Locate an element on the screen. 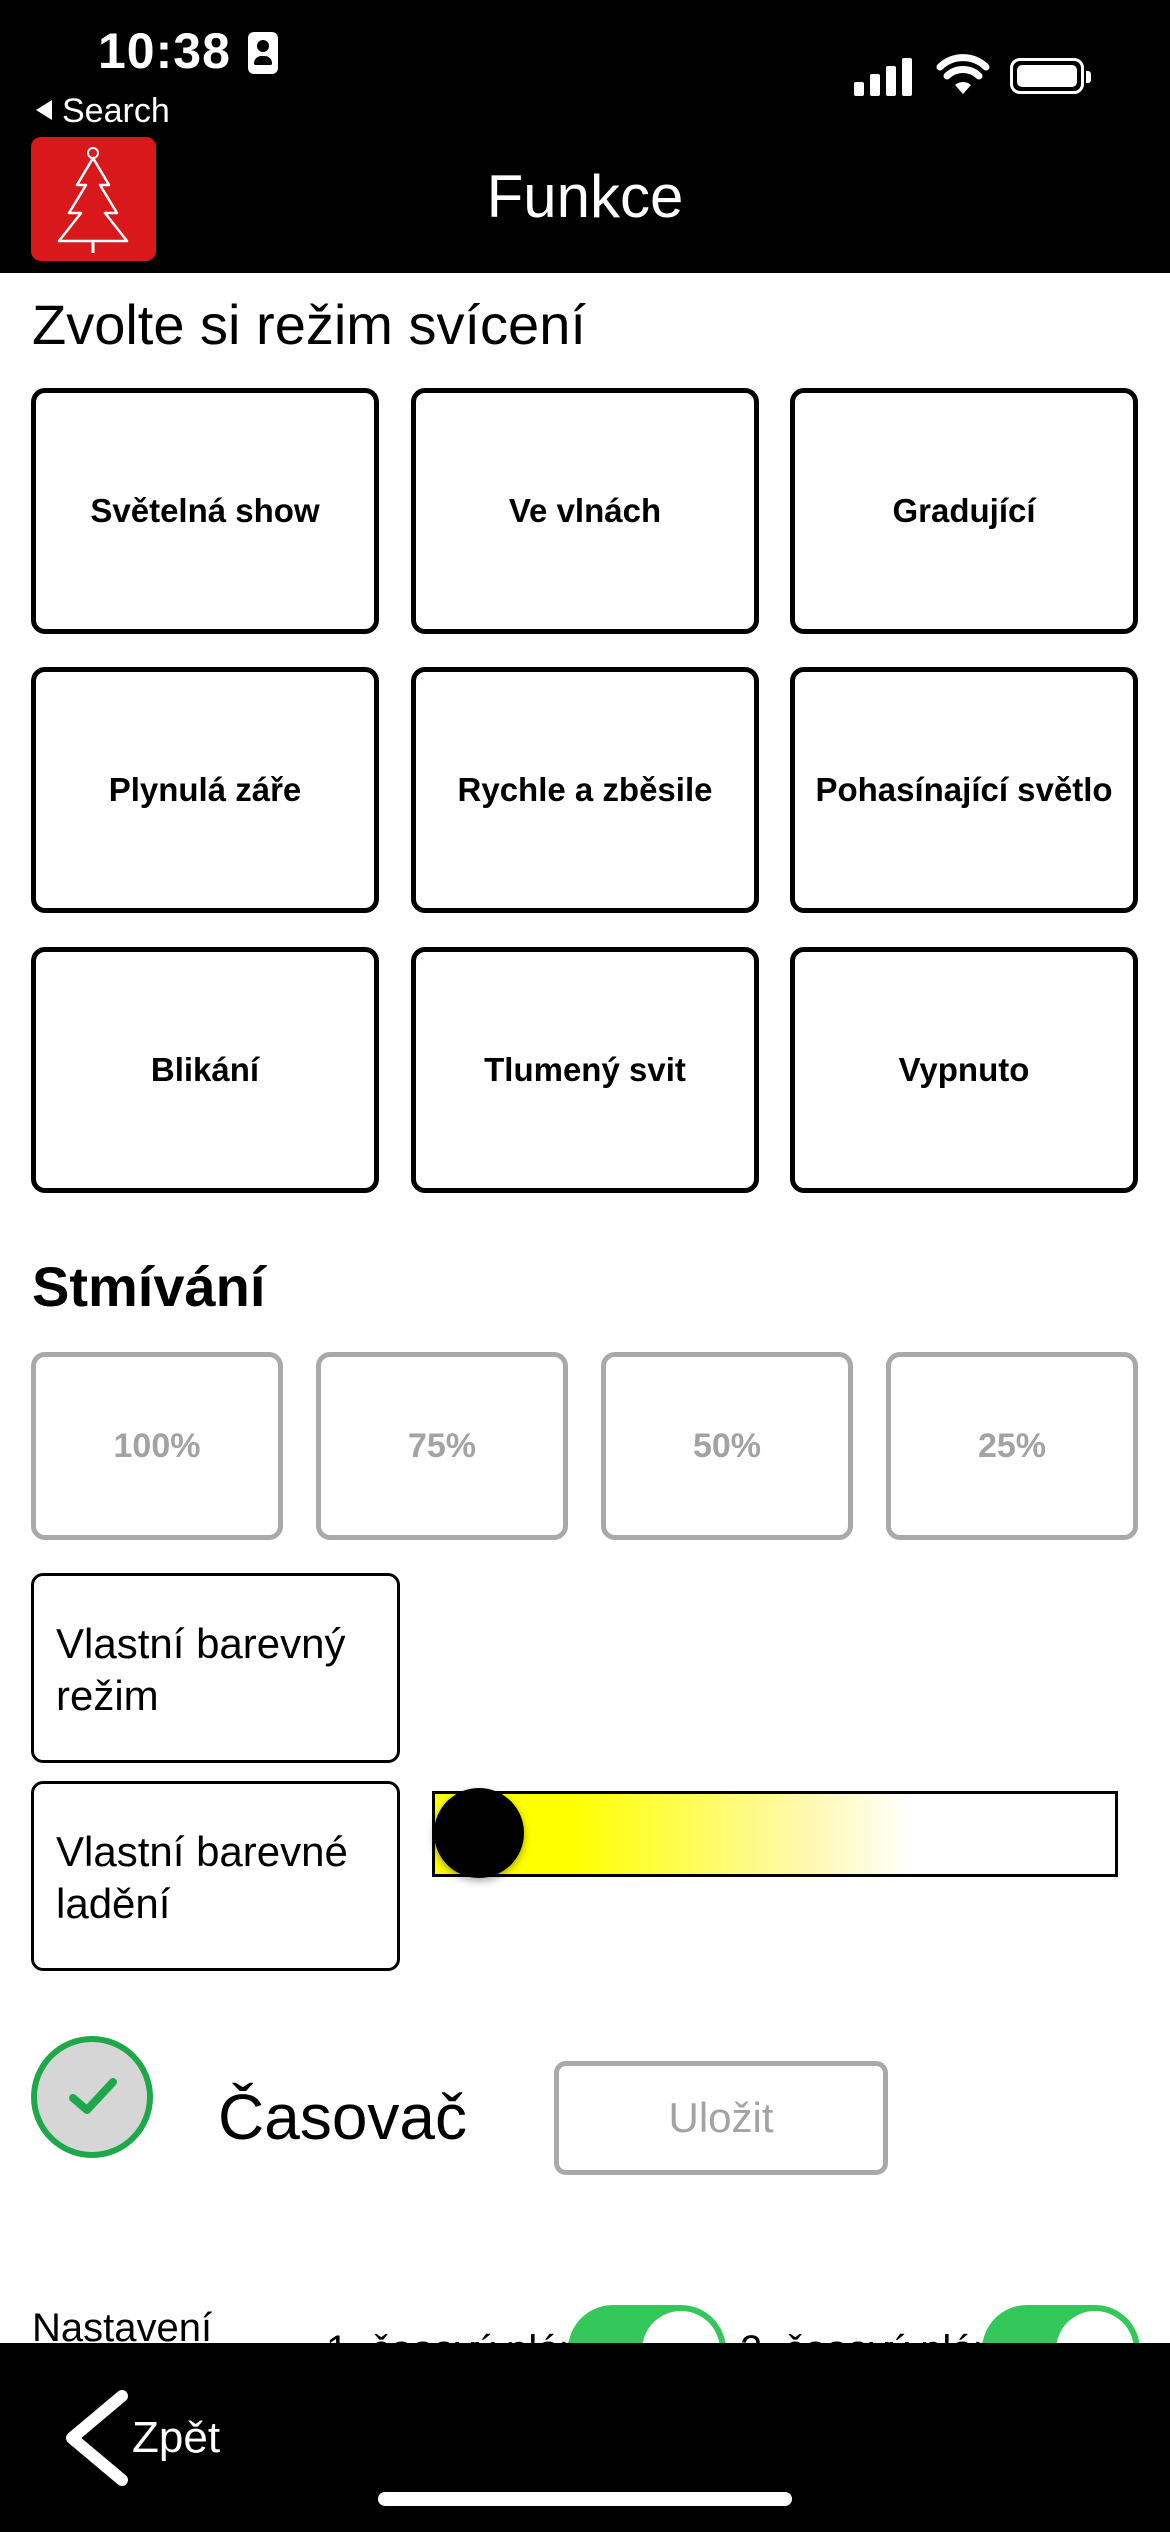  home-indicator is located at coordinates (585, 2499).